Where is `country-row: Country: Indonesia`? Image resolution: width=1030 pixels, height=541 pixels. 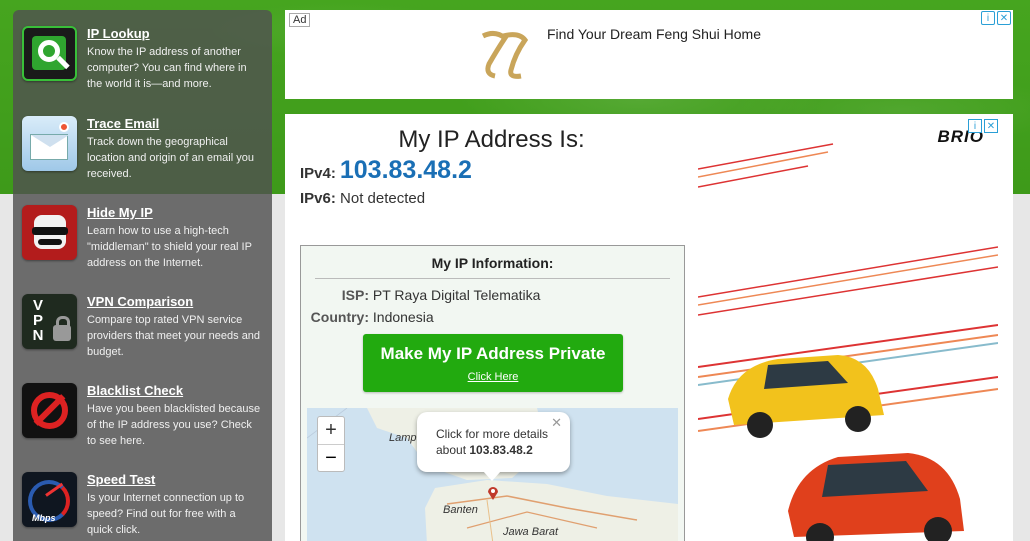
country-row: Country: Indonesia is located at coordinates (367, 317).